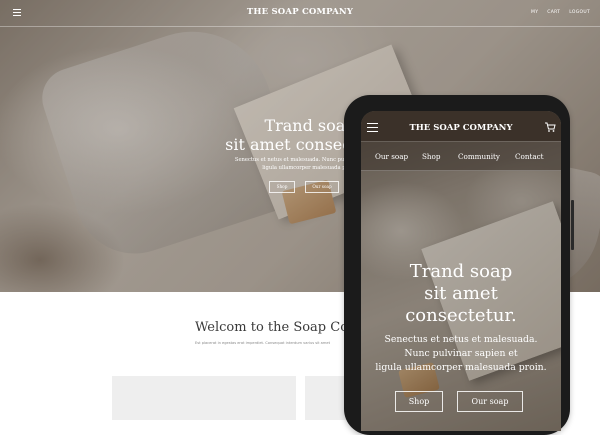 The image size is (600, 435). I want to click on nav-community: Community, so click(479, 156).